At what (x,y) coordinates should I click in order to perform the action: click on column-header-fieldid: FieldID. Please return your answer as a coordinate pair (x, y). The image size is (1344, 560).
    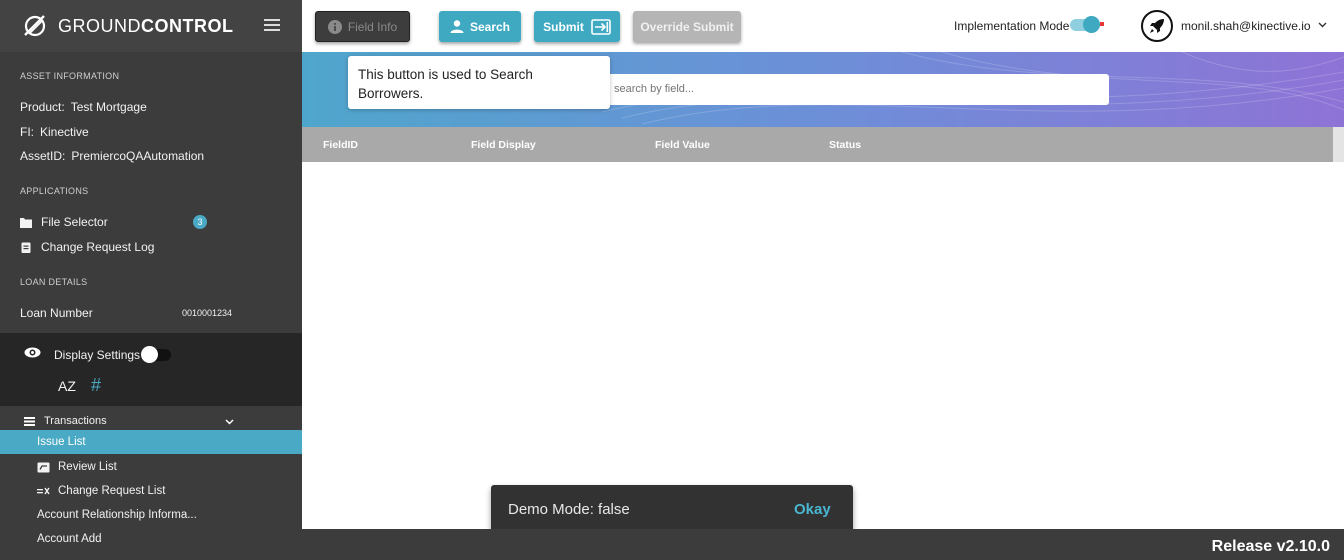
    Looking at the image, I should click on (340, 145).